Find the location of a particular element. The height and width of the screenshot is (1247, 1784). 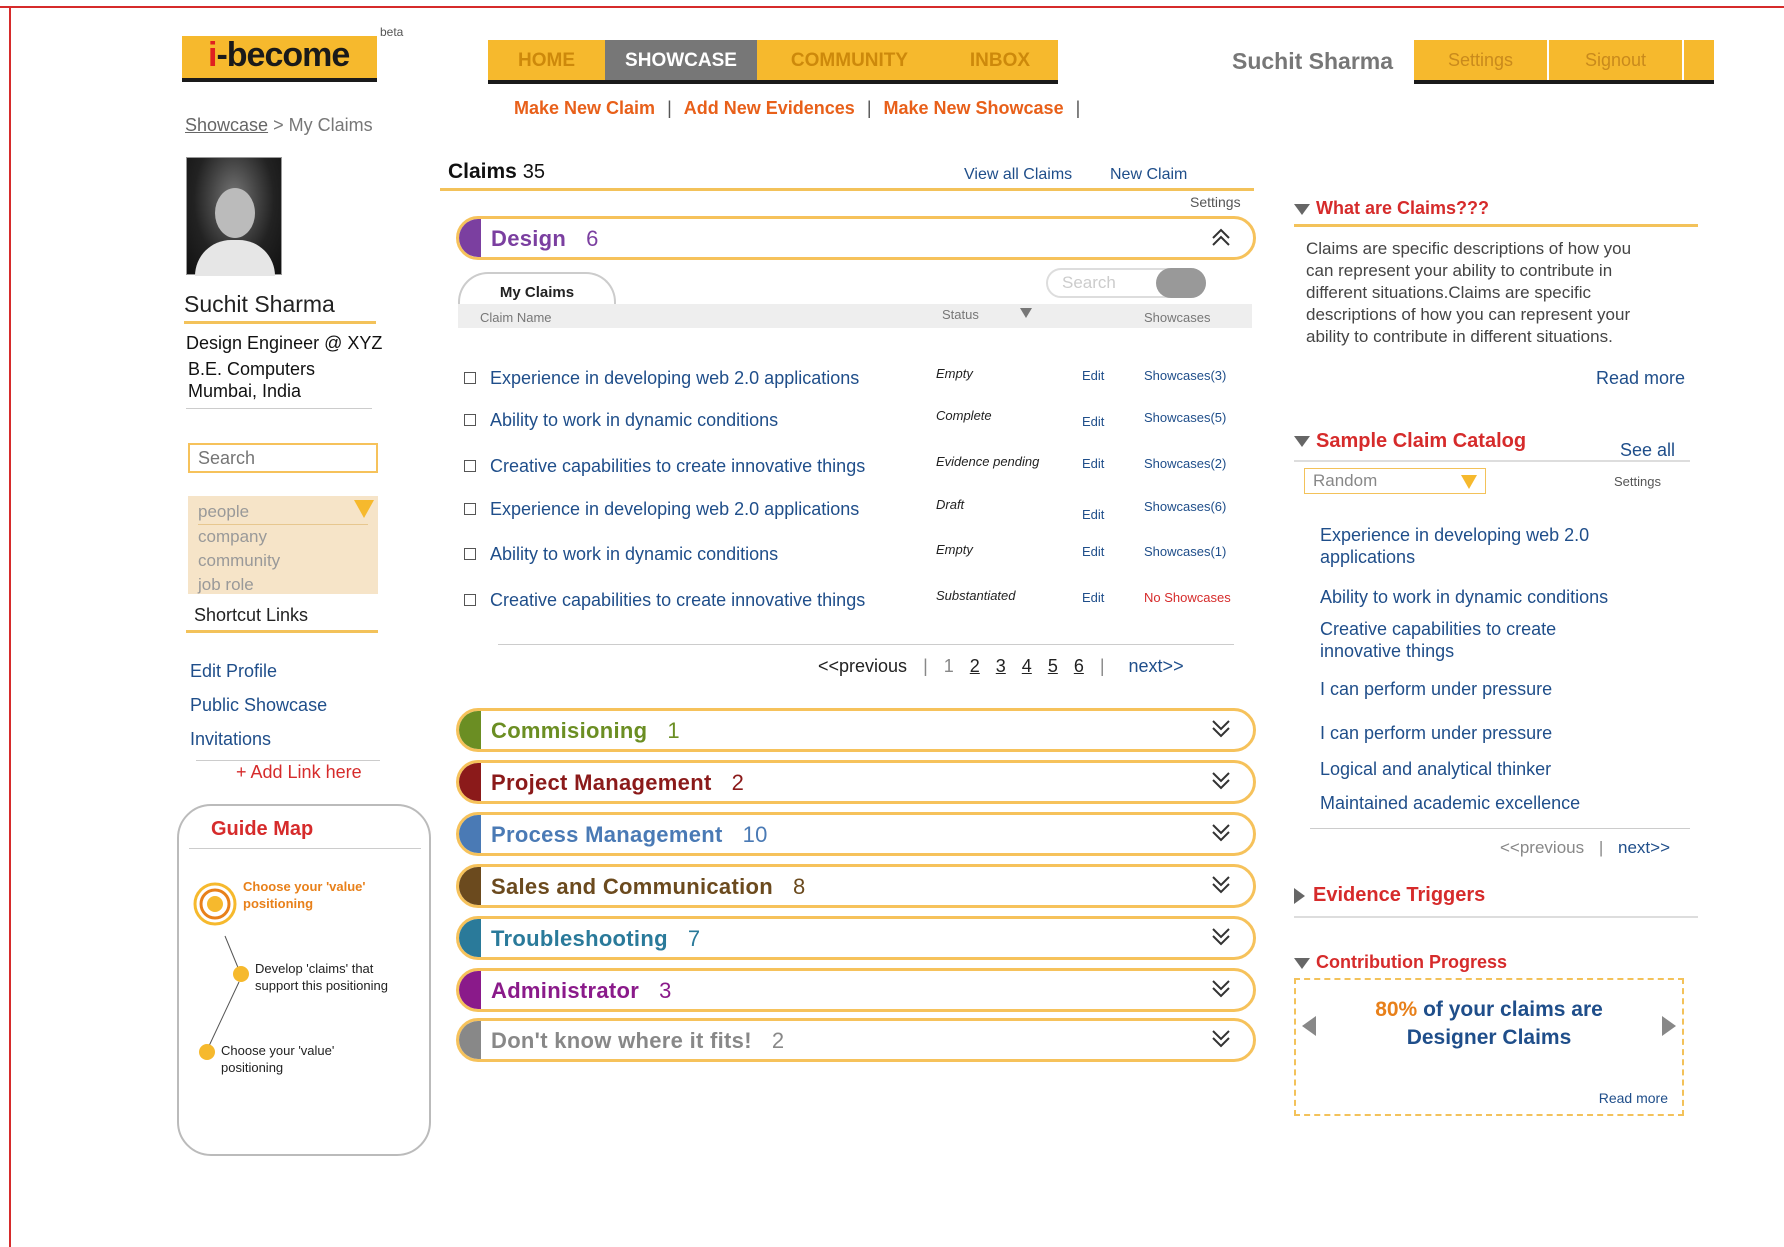

category-project-management: Project Management 2 is located at coordinates (856, 782).